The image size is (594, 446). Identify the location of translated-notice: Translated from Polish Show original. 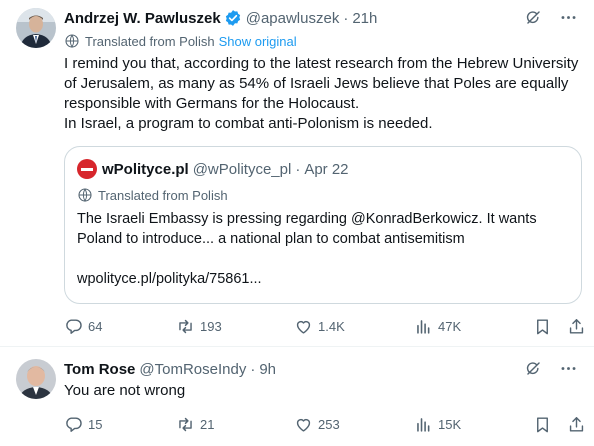
(323, 41).